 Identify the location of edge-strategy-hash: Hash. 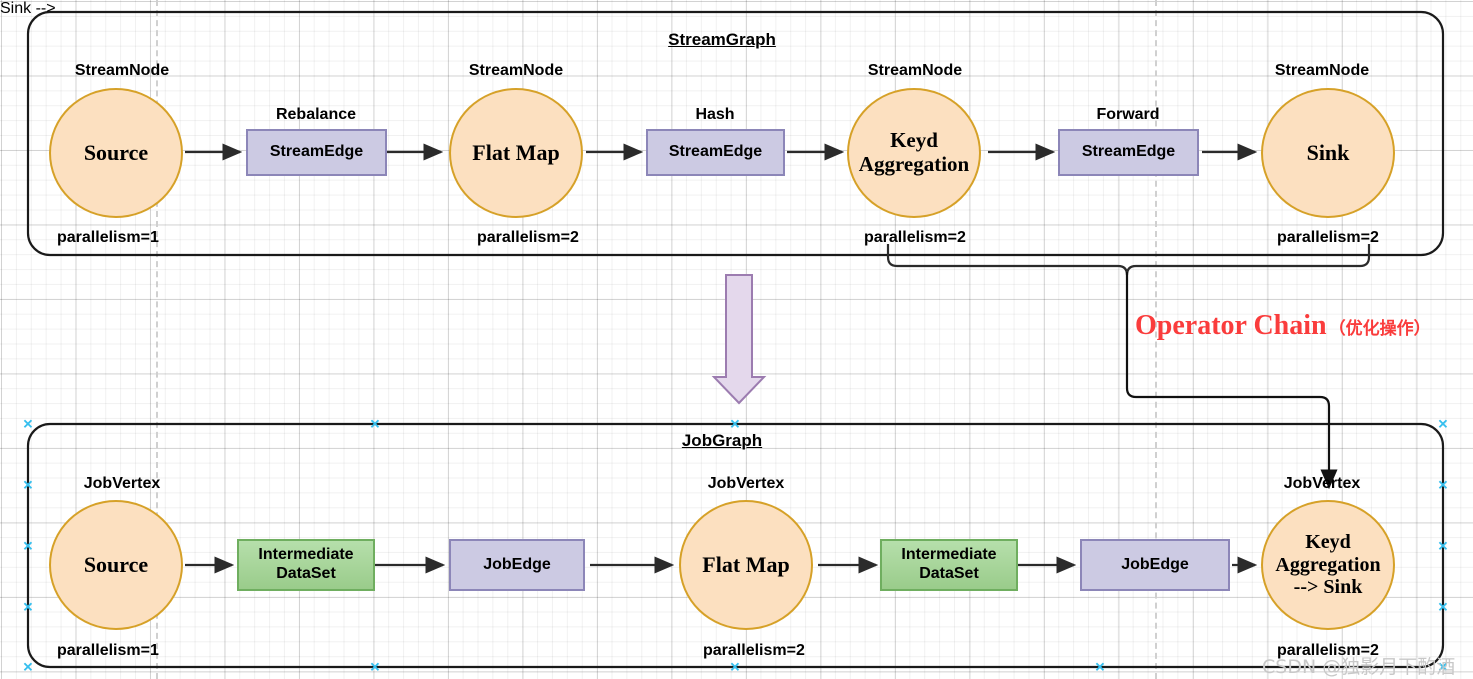
(715, 114).